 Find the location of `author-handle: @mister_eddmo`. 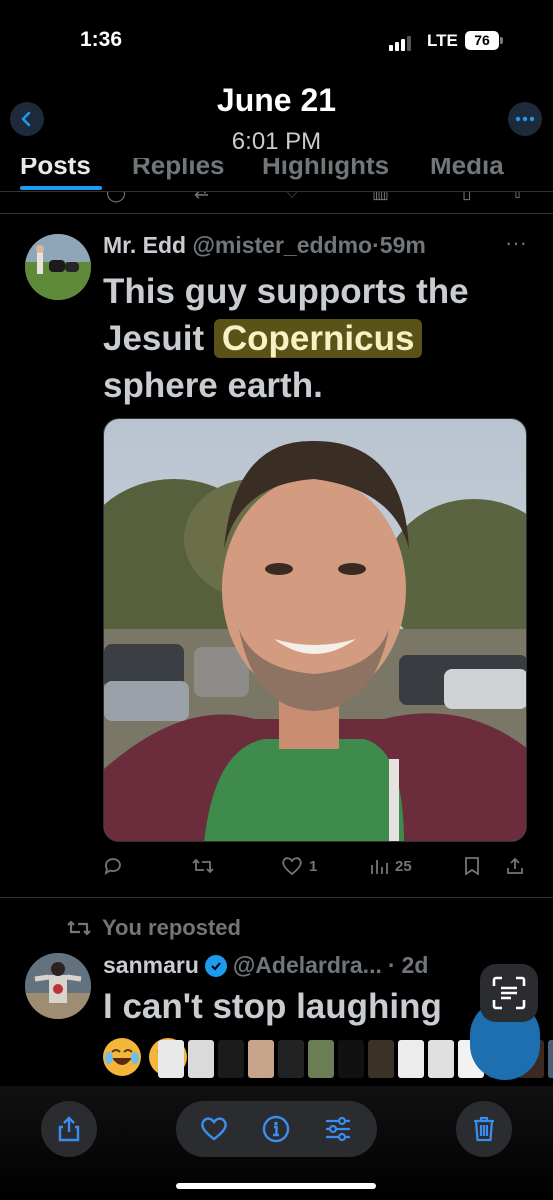

author-handle: @mister_eddmo is located at coordinates (282, 245).